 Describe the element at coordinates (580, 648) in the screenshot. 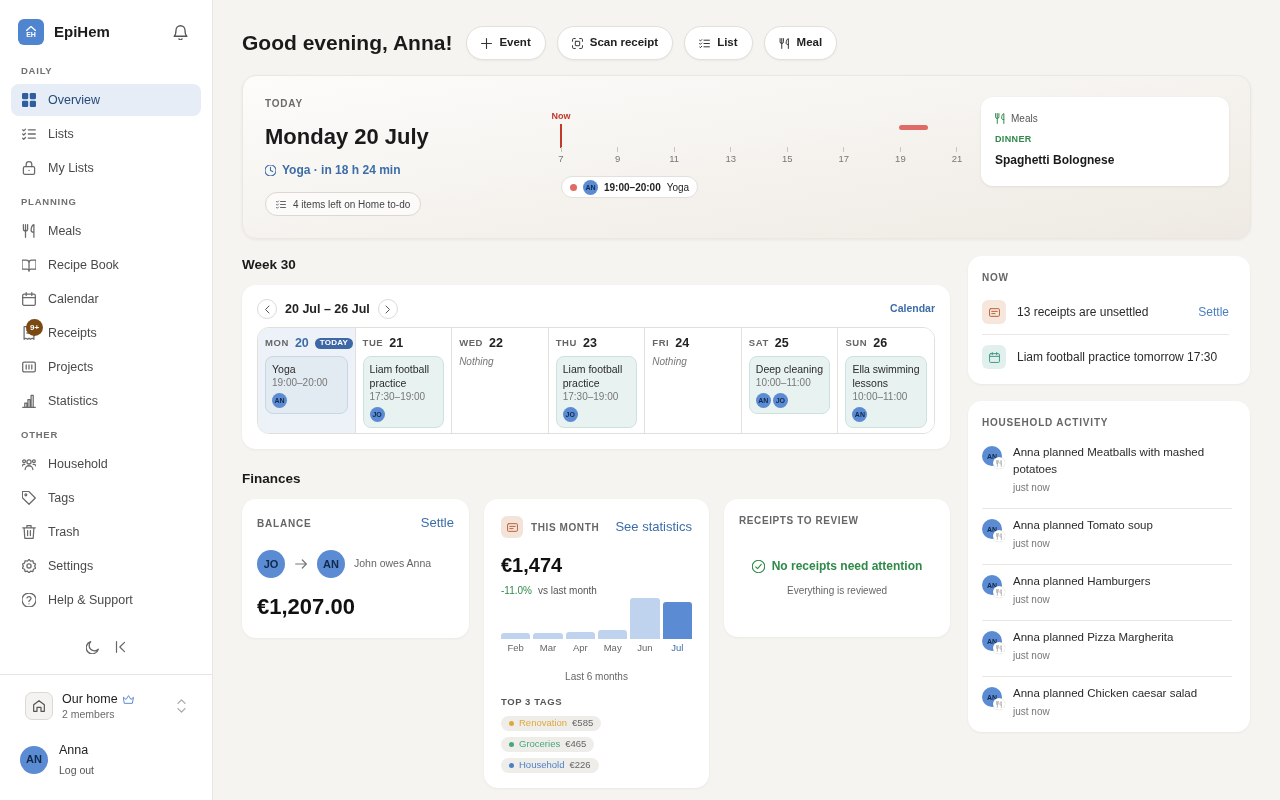

I see `month-label: Apr` at that location.